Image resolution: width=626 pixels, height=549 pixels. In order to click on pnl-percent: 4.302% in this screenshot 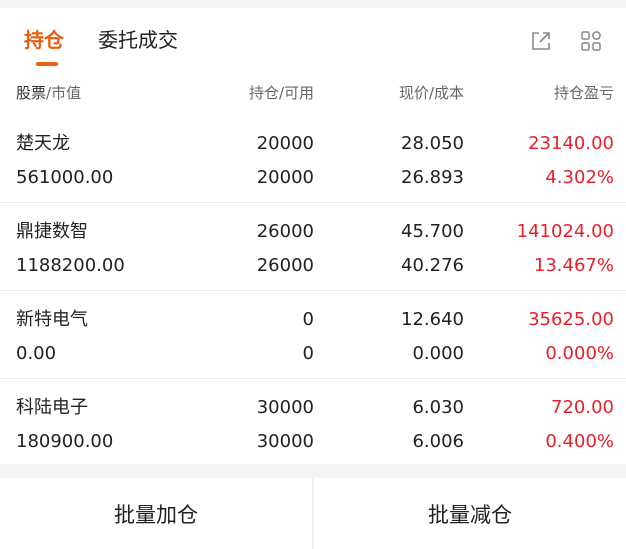, I will do `click(579, 177)`.